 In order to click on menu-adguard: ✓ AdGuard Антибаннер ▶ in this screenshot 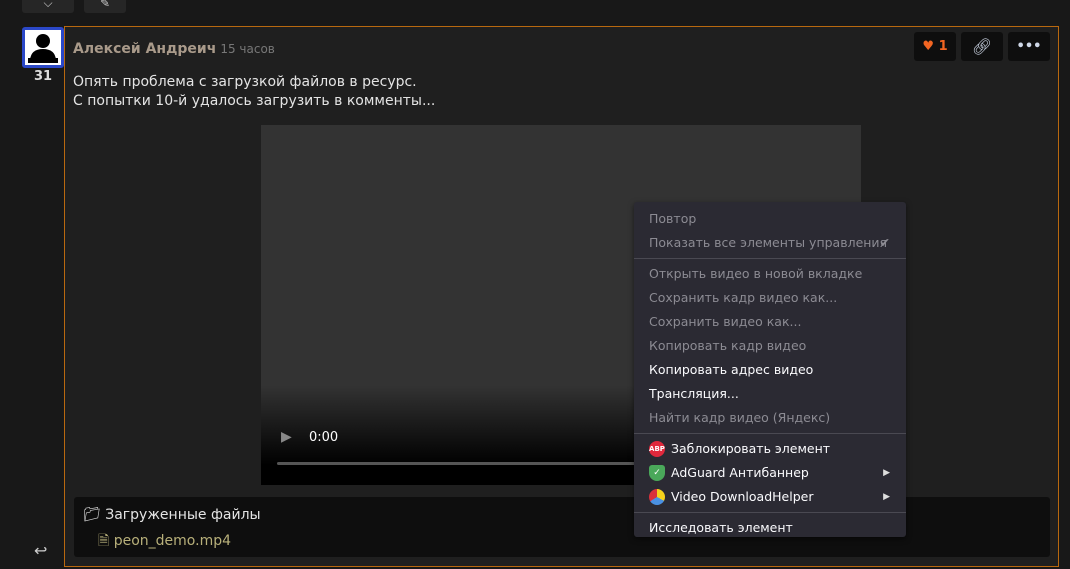, I will do `click(770, 473)`.